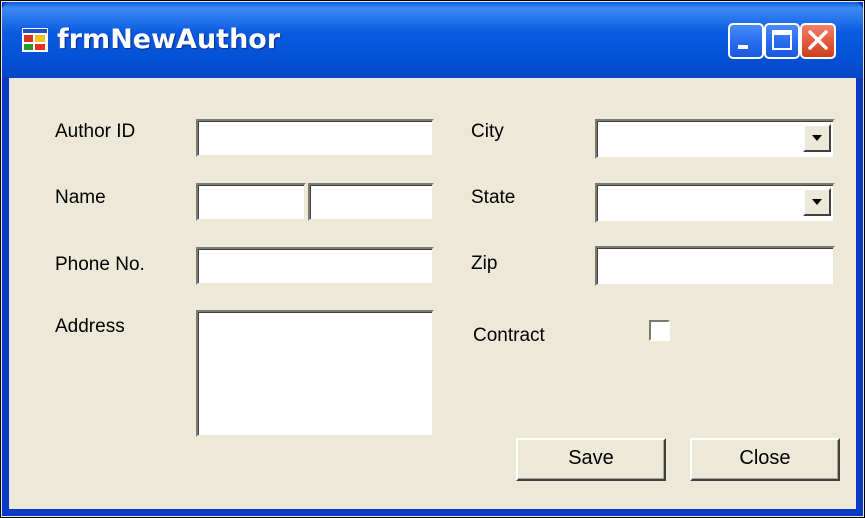 This screenshot has width=865, height=518. Describe the element at coordinates (95, 131) in the screenshot. I see `author-id-label: Author ID` at that location.